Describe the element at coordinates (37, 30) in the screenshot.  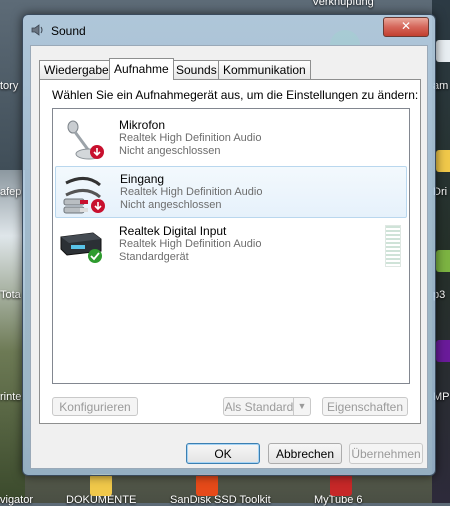
I see `speaker-icon` at that location.